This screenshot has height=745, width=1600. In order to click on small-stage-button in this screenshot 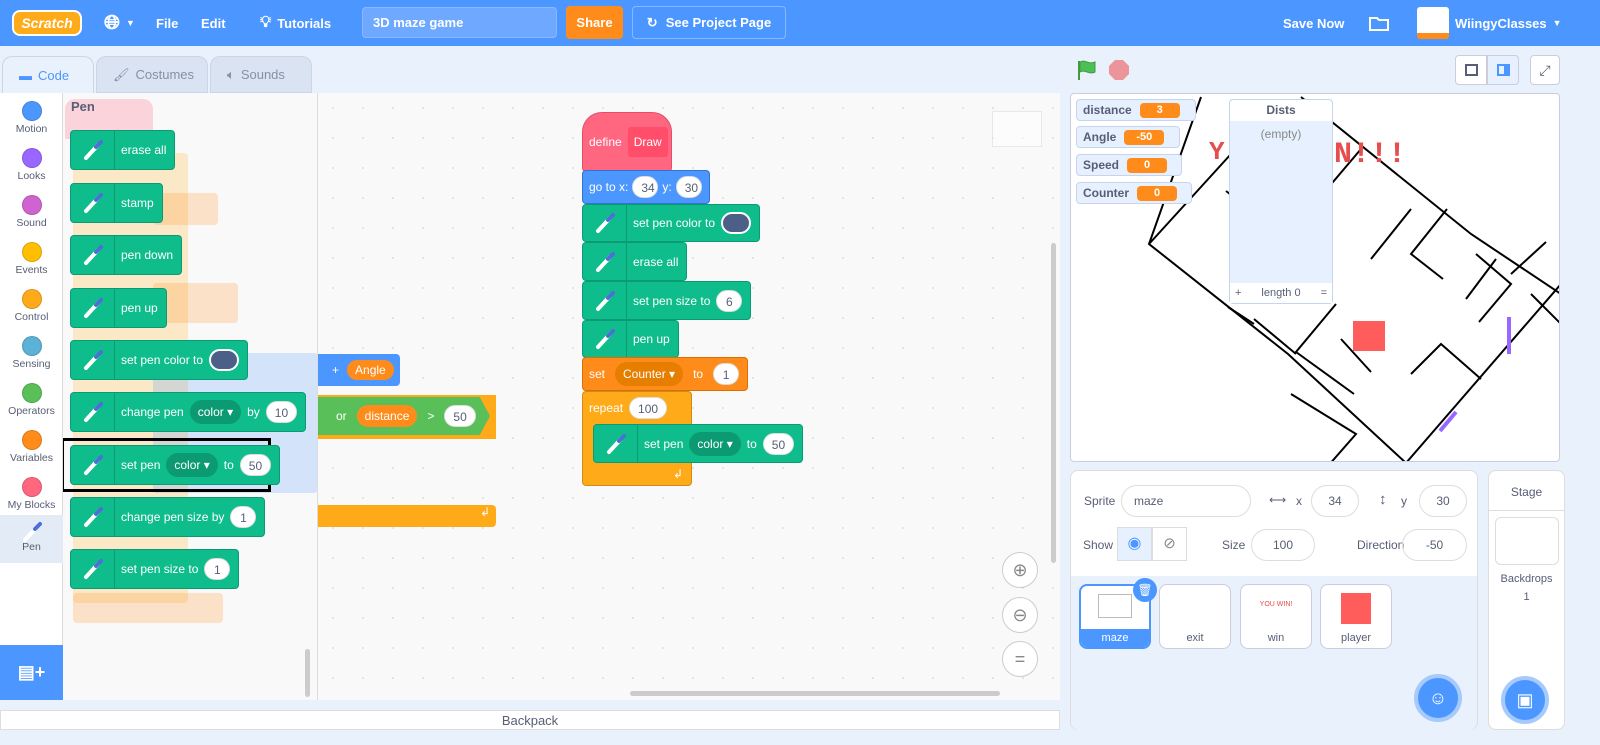, I will do `click(1471, 70)`.